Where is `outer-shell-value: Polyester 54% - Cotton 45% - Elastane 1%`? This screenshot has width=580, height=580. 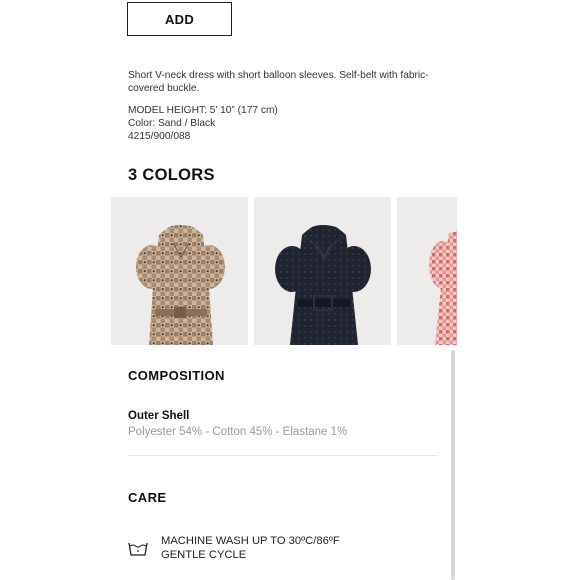 outer-shell-value: Polyester 54% - Cotton 45% - Elastane 1% is located at coordinates (238, 432).